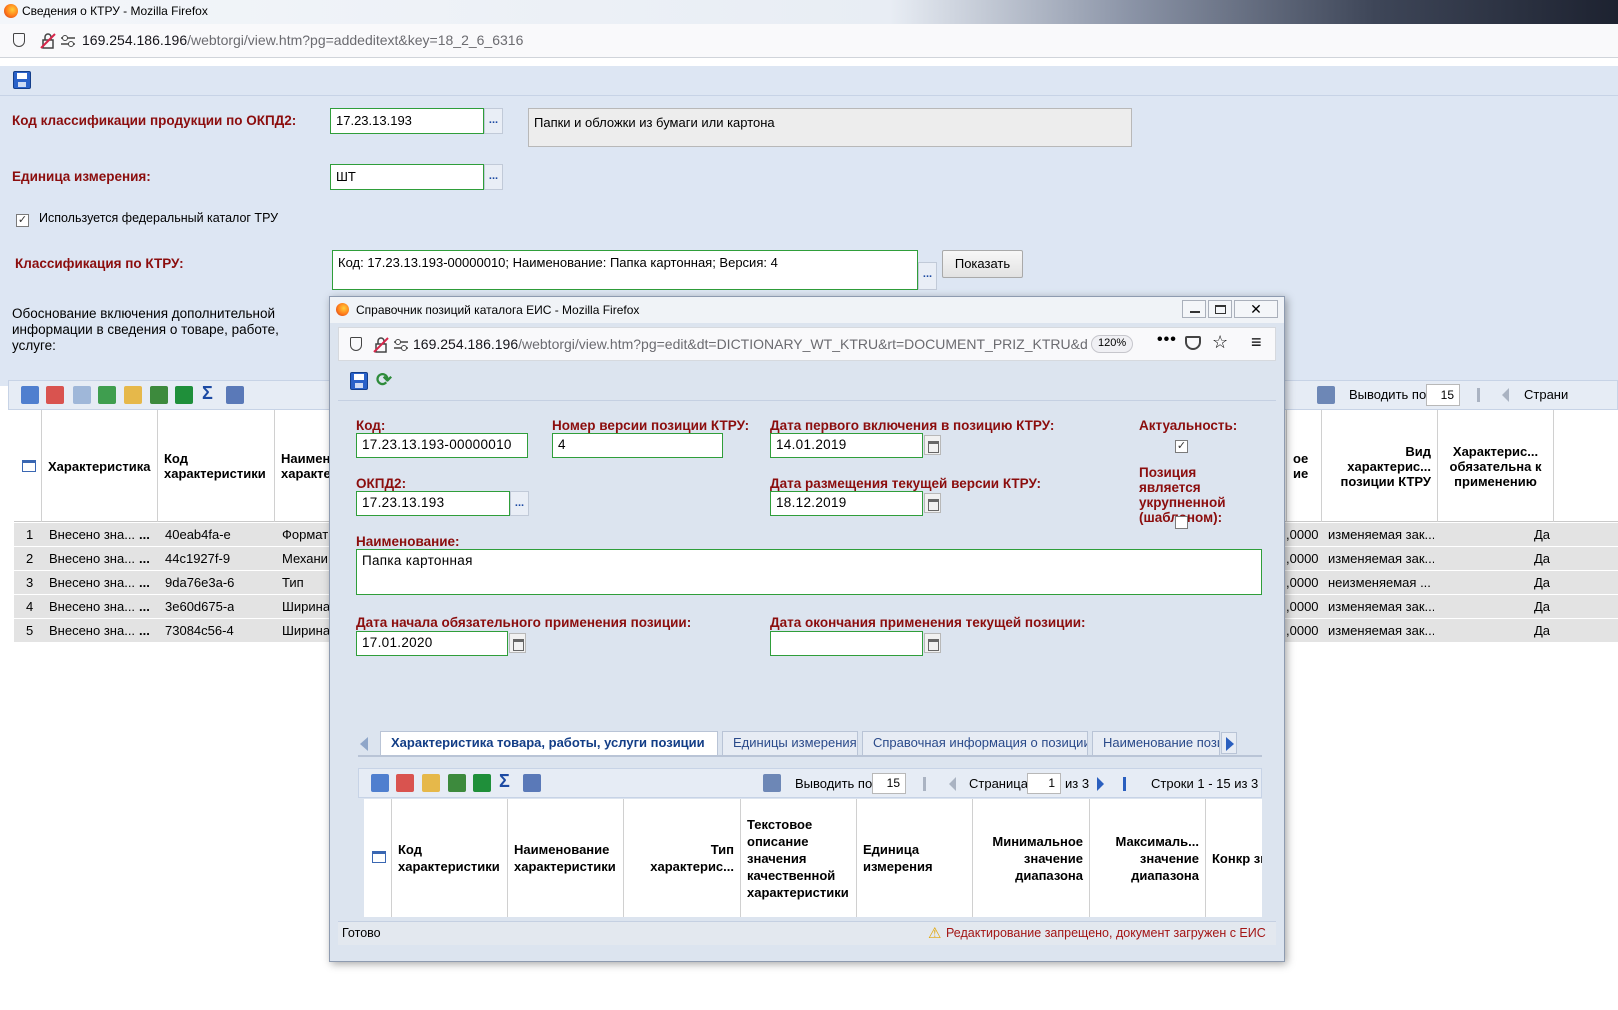 The height and width of the screenshot is (1010, 1618). Describe the element at coordinates (809, 572) in the screenshot. I see `name-textarea: Папка картонная` at that location.